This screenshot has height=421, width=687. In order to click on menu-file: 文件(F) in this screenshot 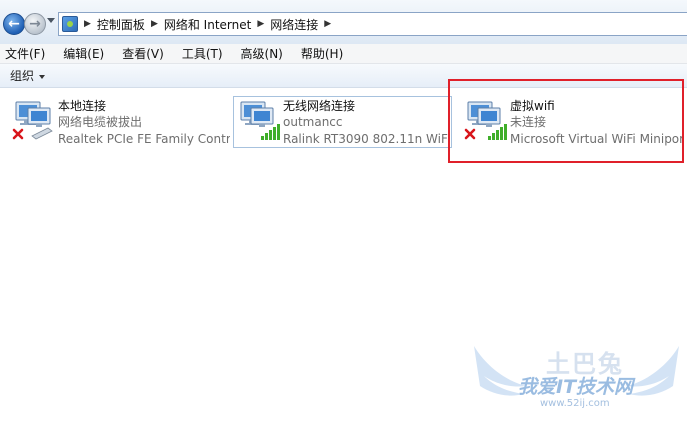, I will do `click(25, 53)`.